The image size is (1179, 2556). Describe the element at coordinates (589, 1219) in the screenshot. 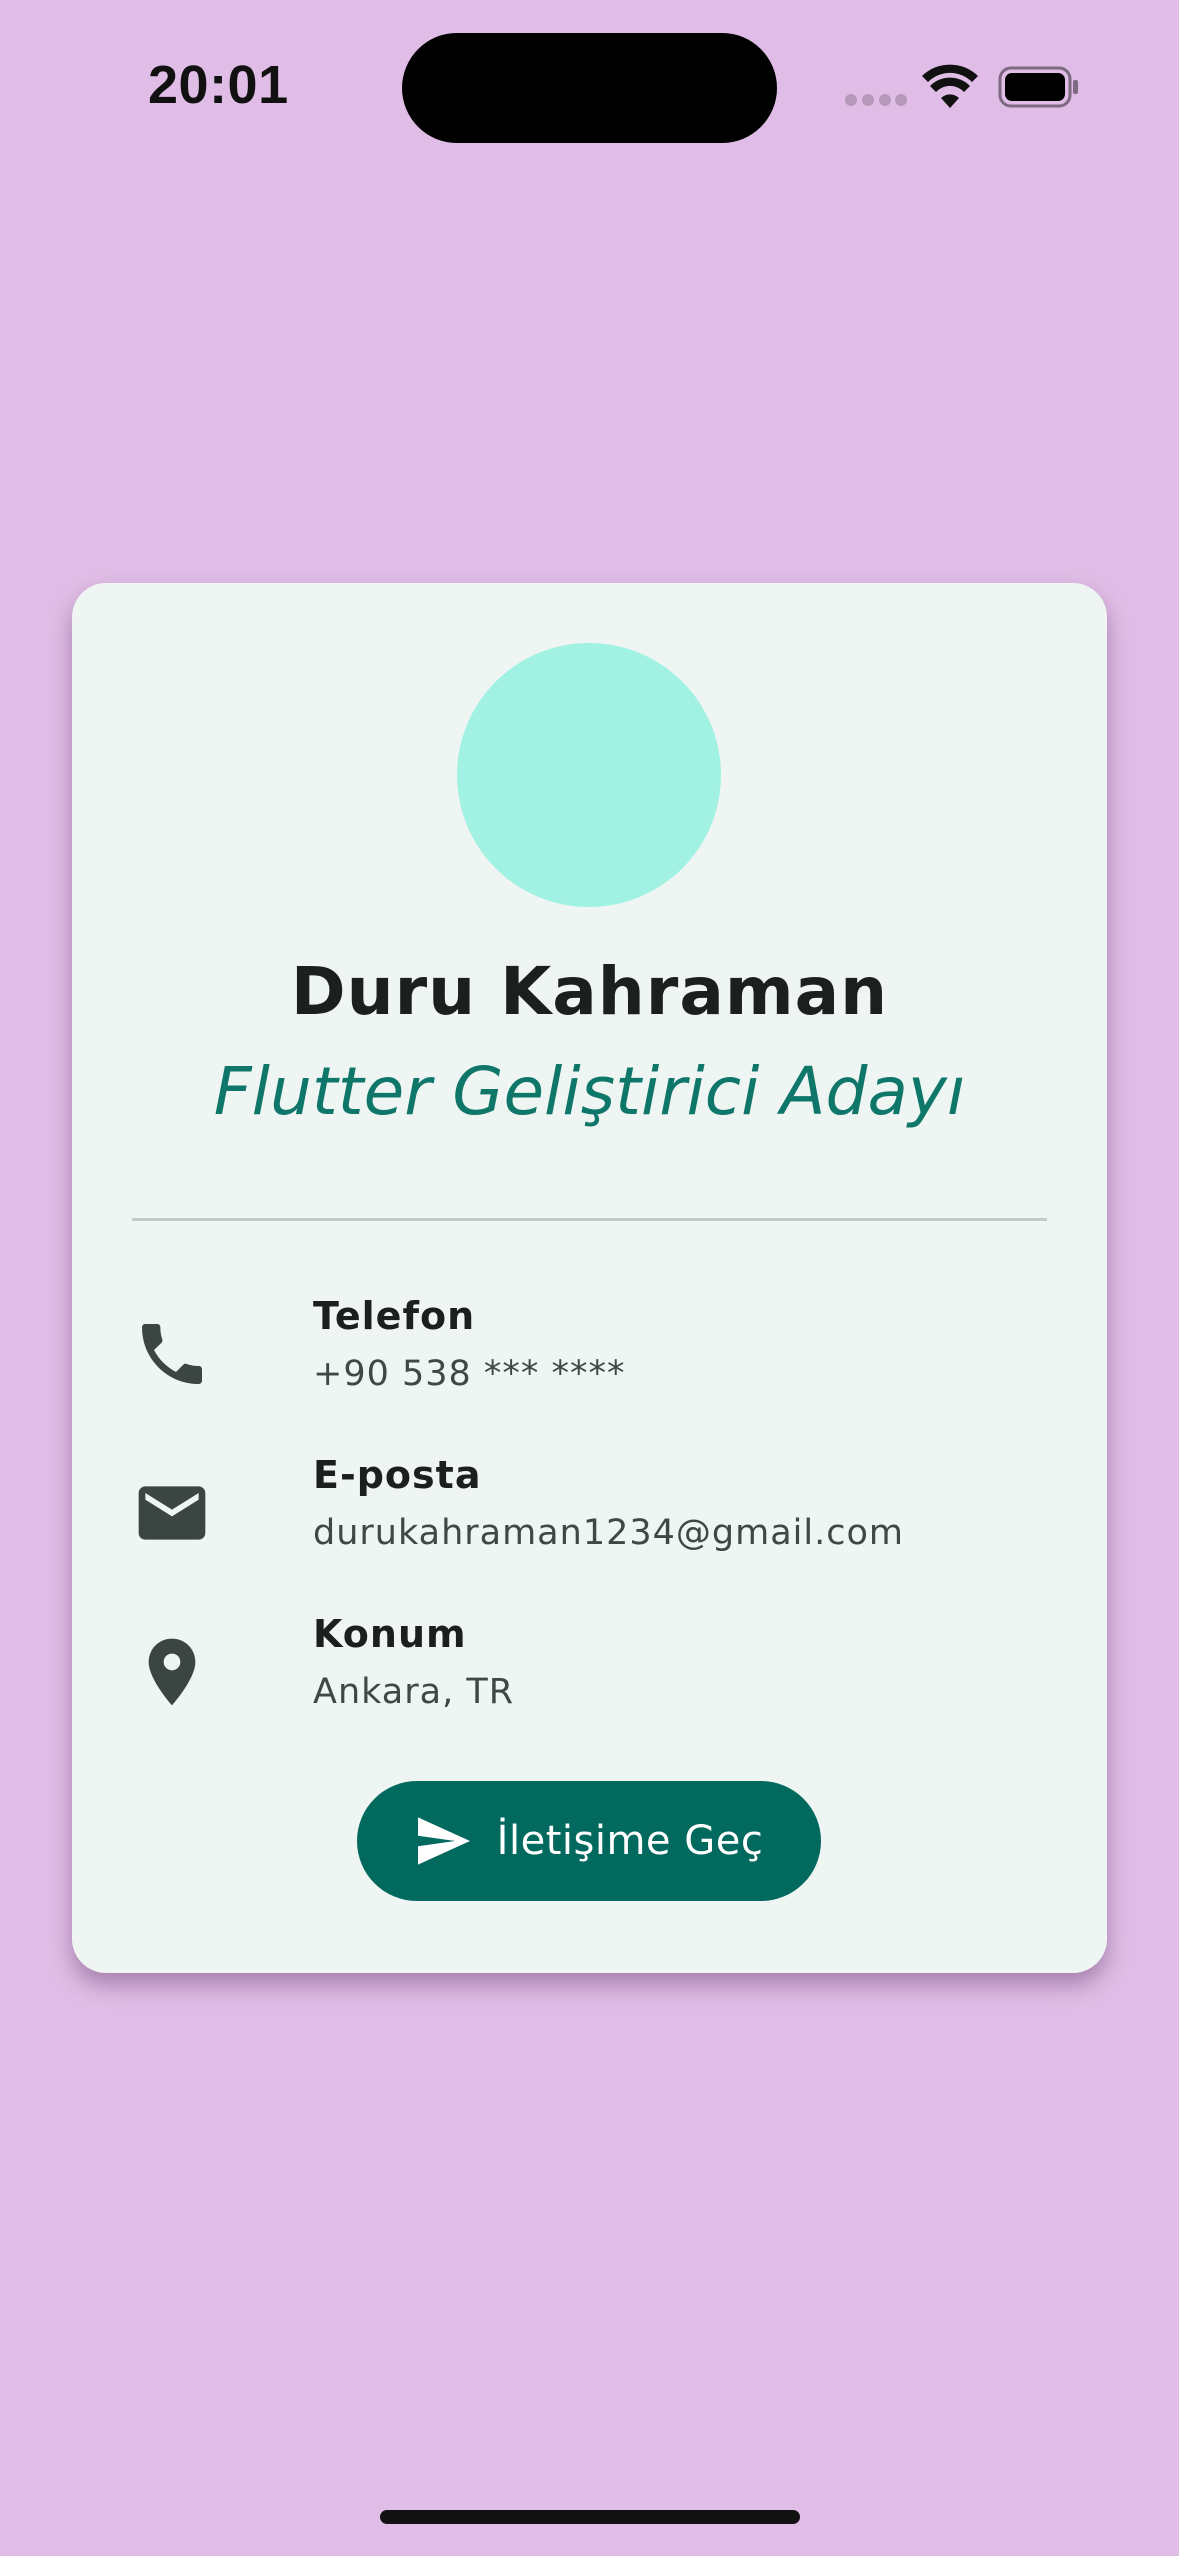

I see `divider` at that location.